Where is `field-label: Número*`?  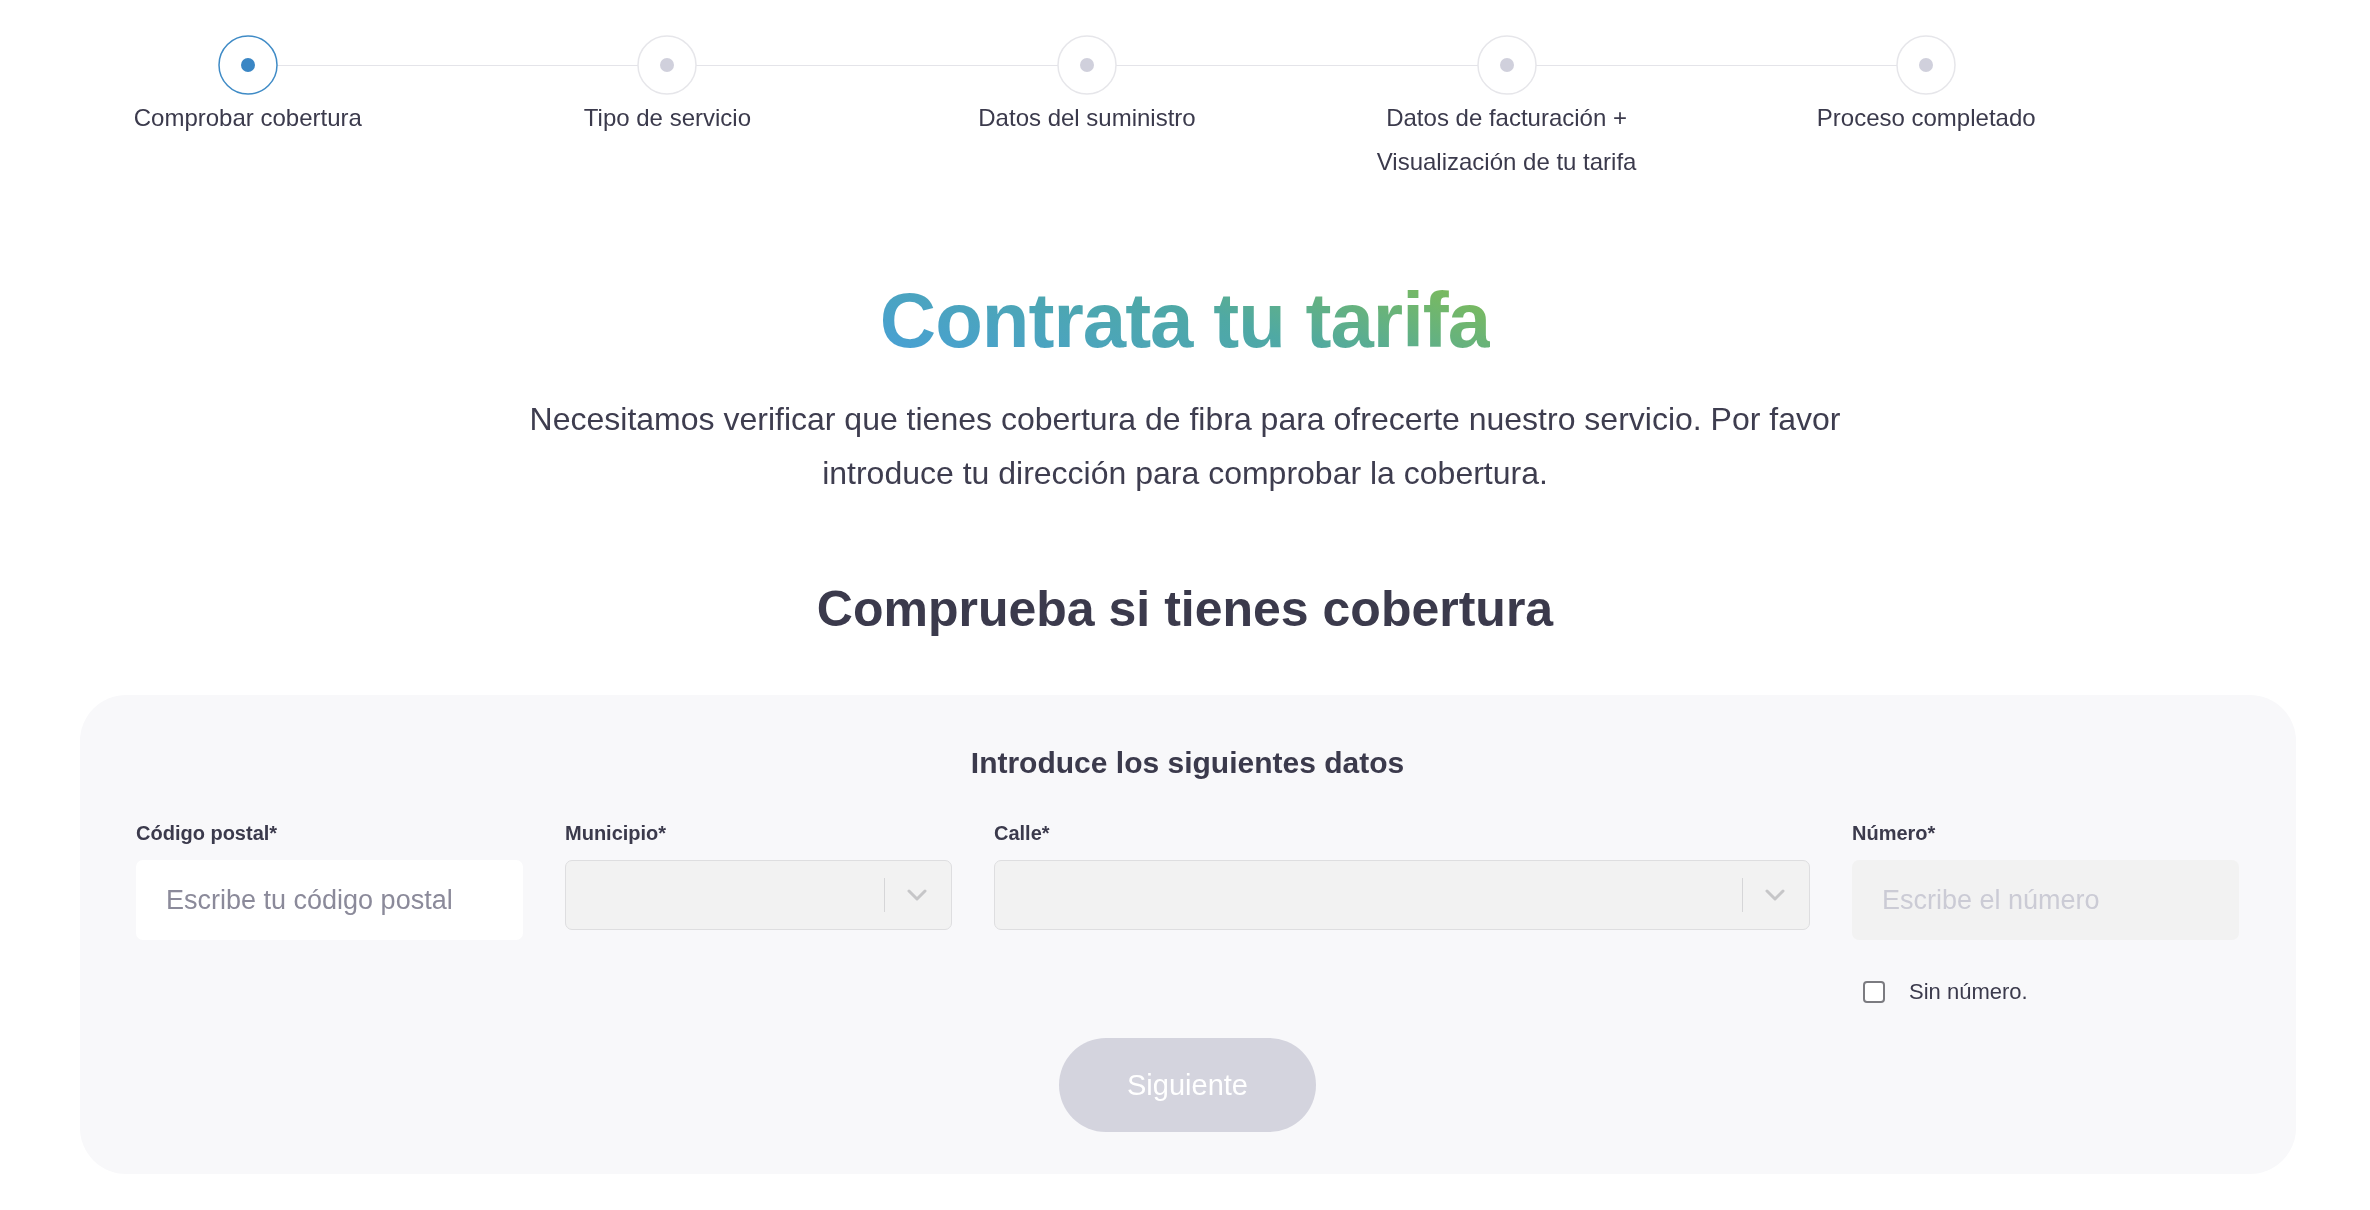 field-label: Número* is located at coordinates (1894, 833).